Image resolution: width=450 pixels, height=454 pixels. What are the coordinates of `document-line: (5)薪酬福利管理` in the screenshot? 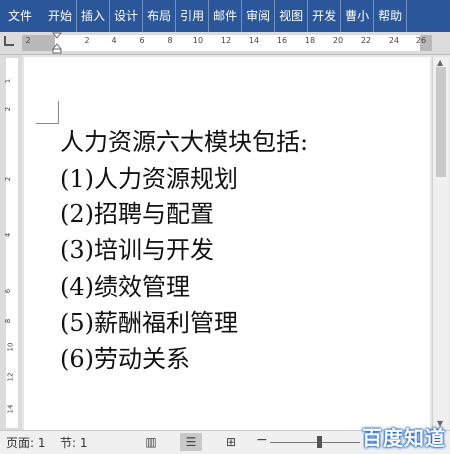 It's located at (149, 323).